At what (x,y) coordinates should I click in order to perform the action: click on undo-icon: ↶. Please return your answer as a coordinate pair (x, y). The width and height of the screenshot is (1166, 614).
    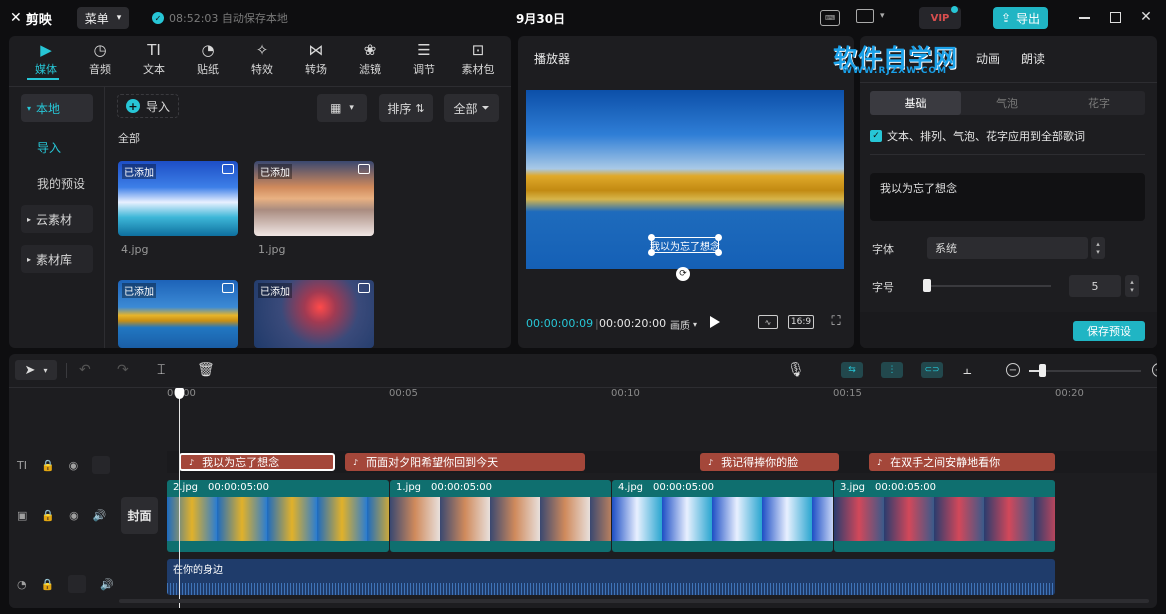
    Looking at the image, I should click on (85, 370).